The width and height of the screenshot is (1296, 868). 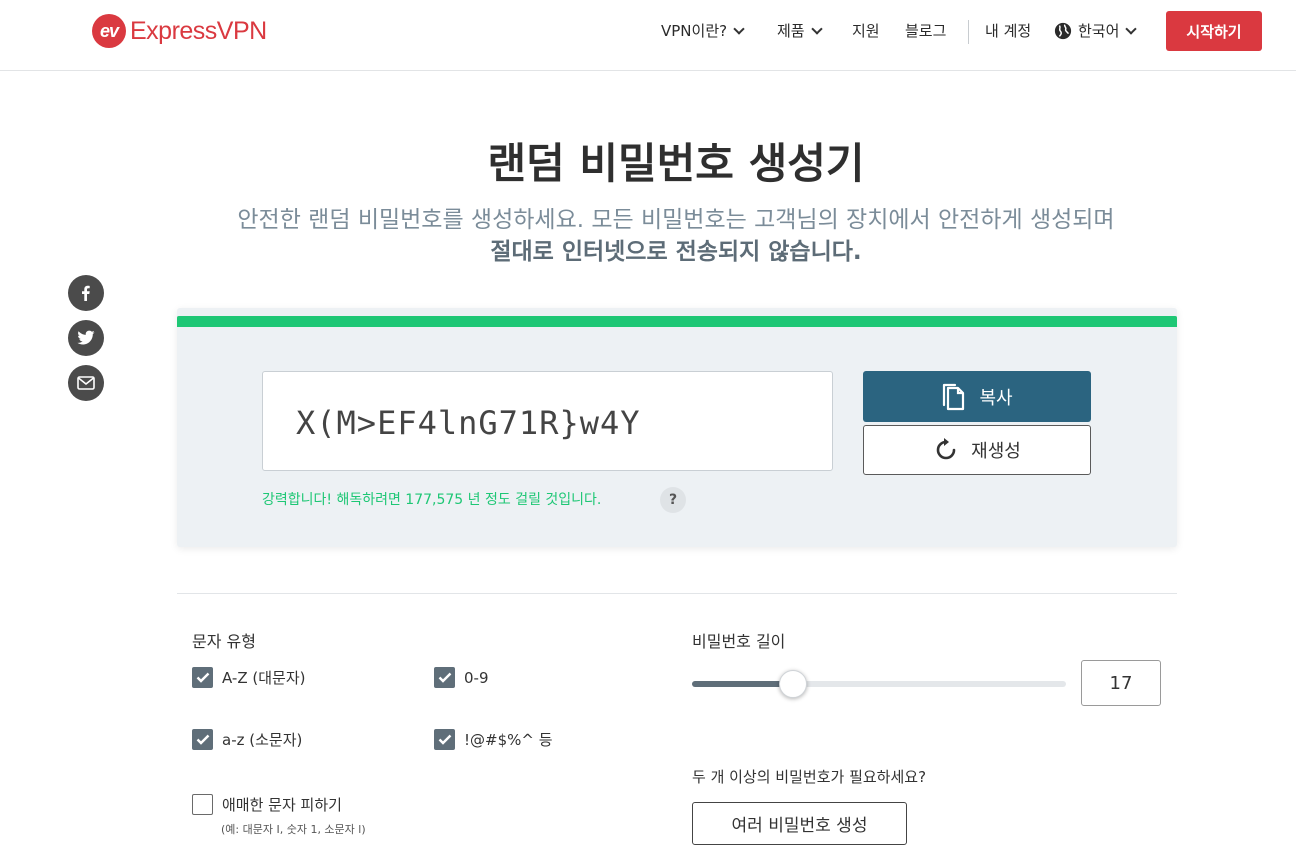 I want to click on avoid-ambiguous-checkbox, so click(x=202, y=804).